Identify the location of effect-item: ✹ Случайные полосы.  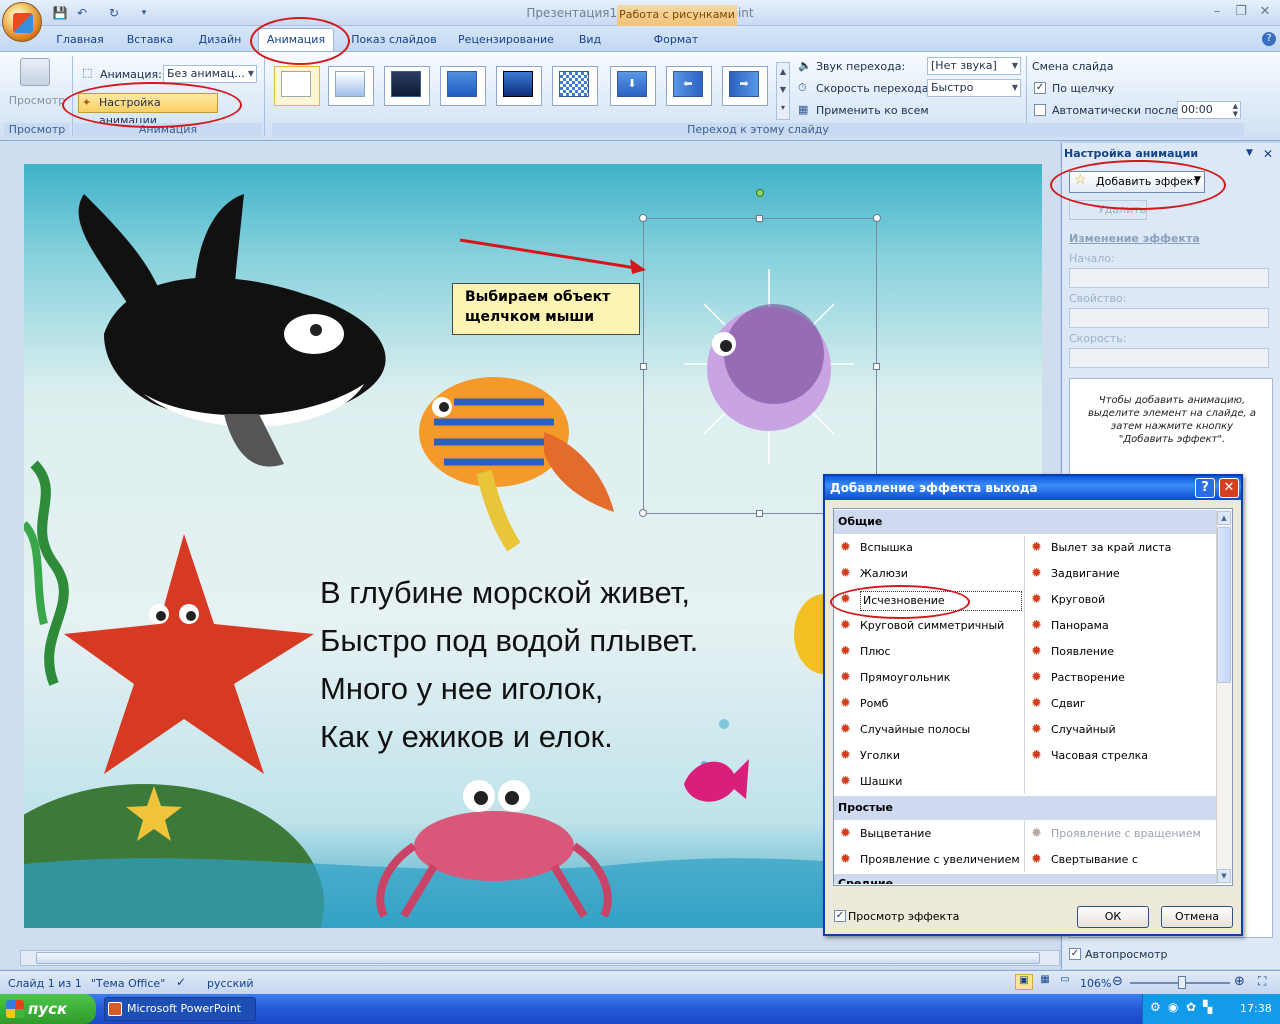
(929, 734).